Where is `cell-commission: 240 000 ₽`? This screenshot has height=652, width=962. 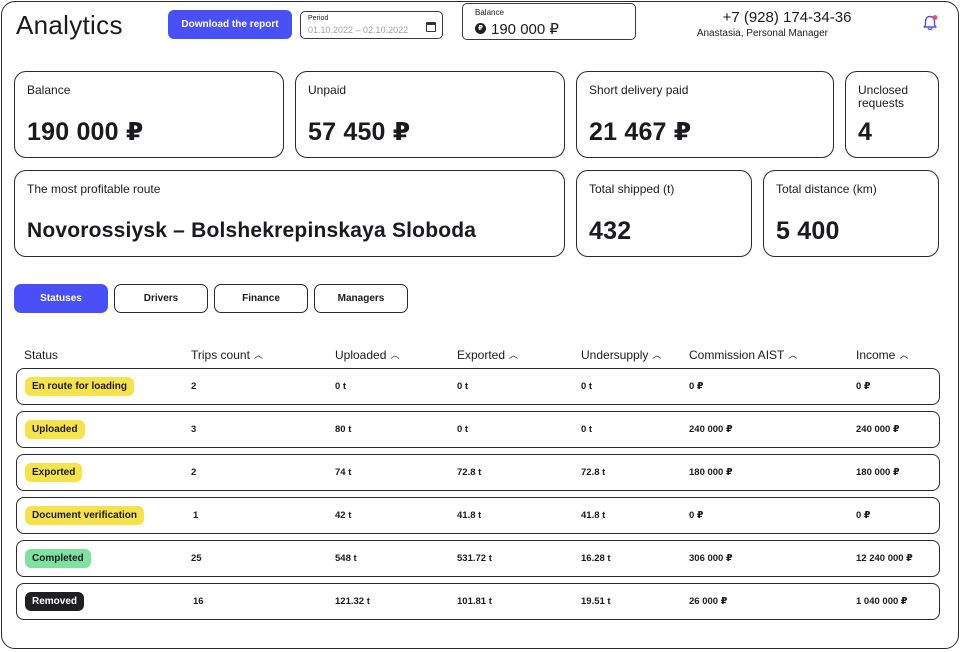
cell-commission: 240 000 ₽ is located at coordinates (711, 429).